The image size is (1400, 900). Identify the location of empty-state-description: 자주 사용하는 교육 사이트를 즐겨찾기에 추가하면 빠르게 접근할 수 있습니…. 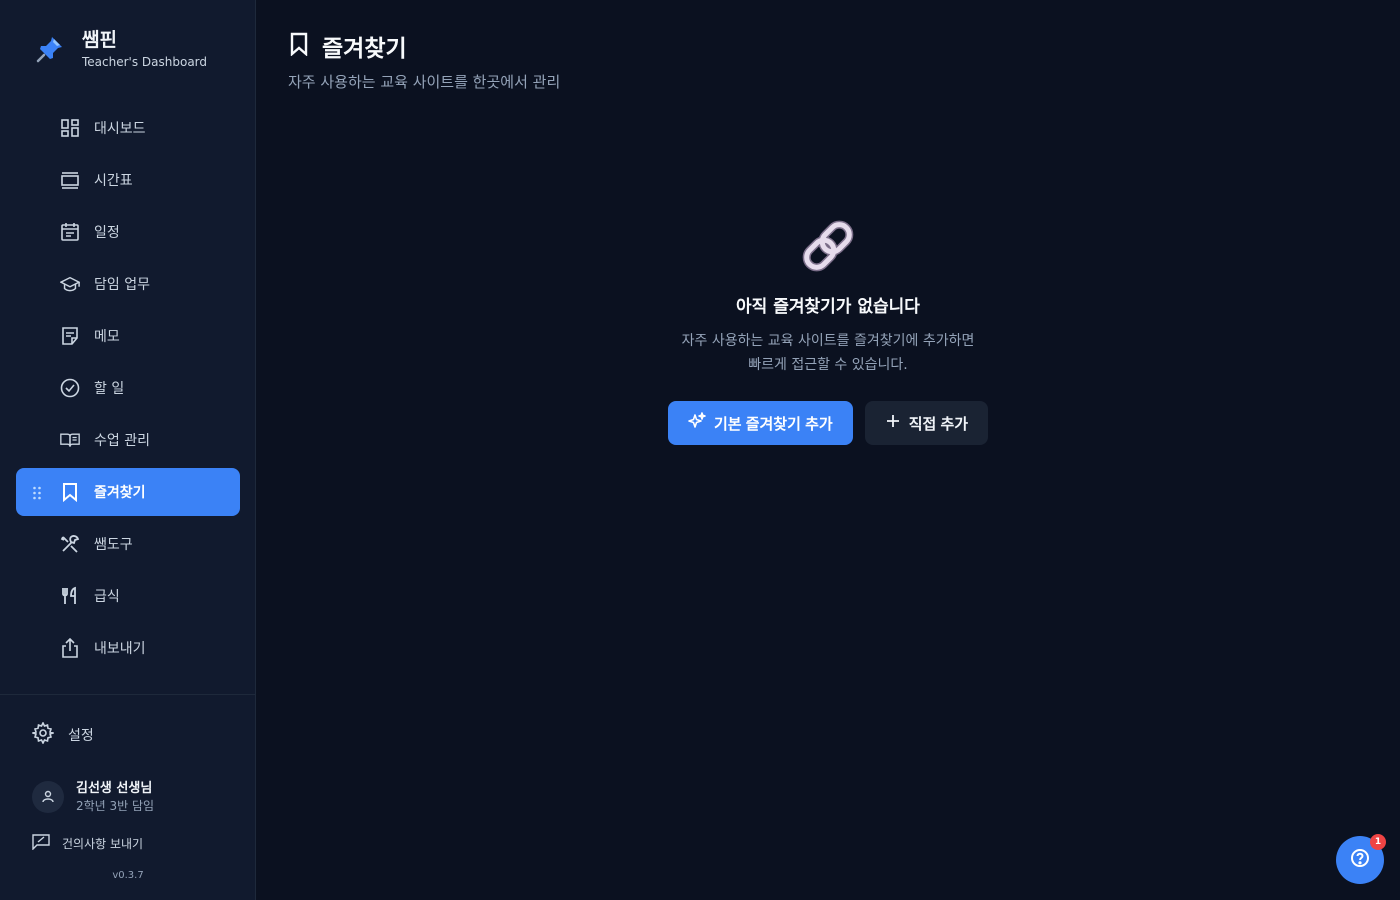
(828, 353).